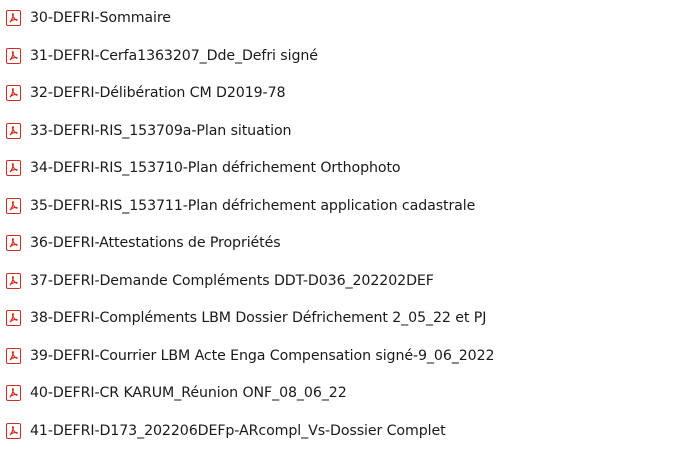 The height and width of the screenshot is (461, 681). Describe the element at coordinates (188, 393) in the screenshot. I see `file-name: 40-DEFRI-CR KARUM_Réunion ONF_08_06_22` at that location.